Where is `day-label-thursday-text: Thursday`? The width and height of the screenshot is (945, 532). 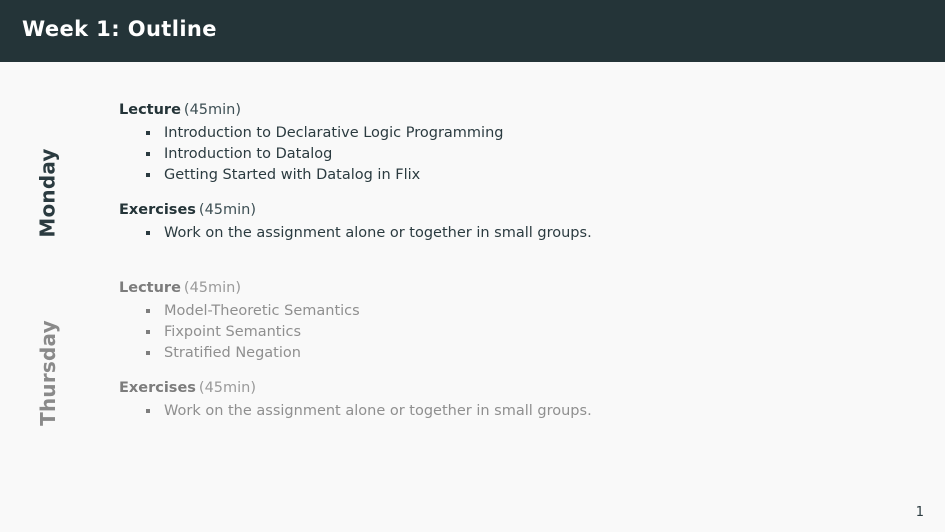 day-label-thursday-text: Thursday is located at coordinates (48, 373).